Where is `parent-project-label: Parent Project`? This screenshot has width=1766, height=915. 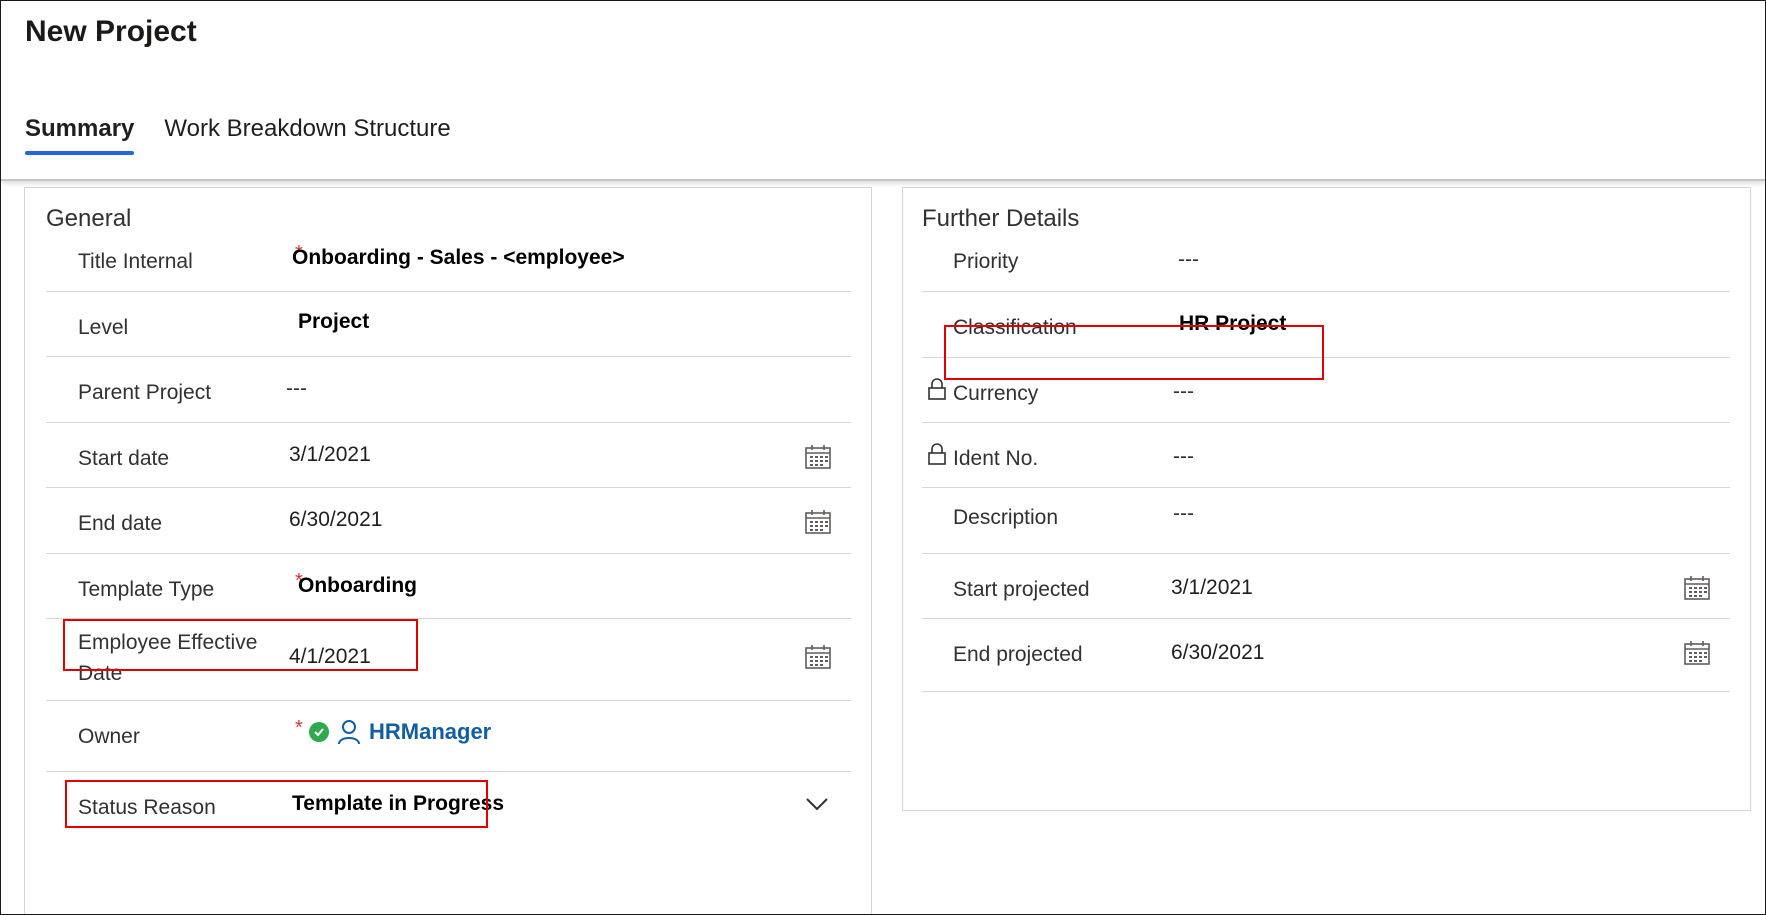
parent-project-label: Parent Project is located at coordinates (145, 392).